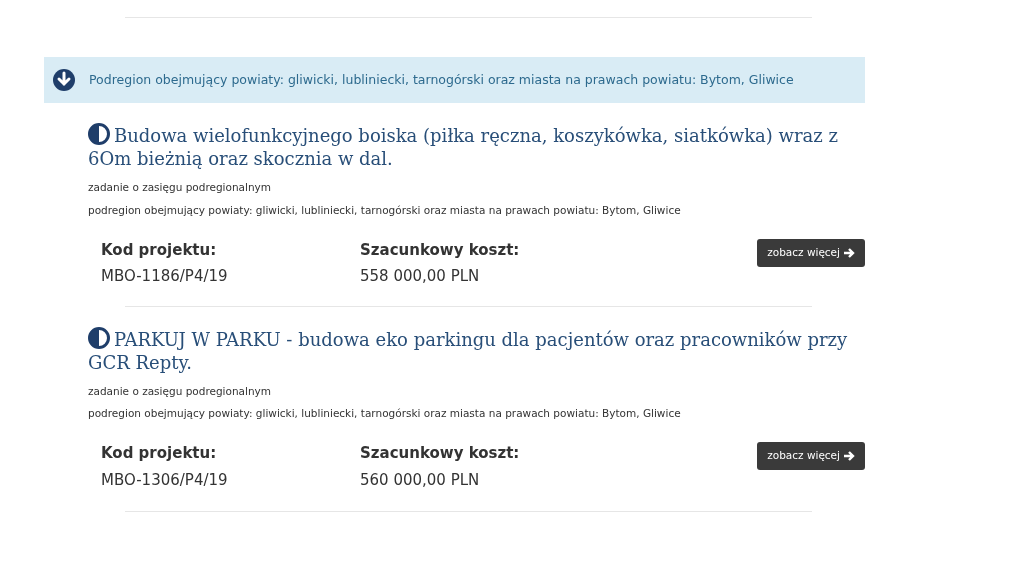 Image resolution: width=1024 pixels, height=564 pixels. I want to click on project-title: Budowa wielofunkcyjnego boiska (piłka ręczna, koszykówka, siatkówka) wraz z 6Om bieżnią oraz skocznia w dal., so click(463, 146).